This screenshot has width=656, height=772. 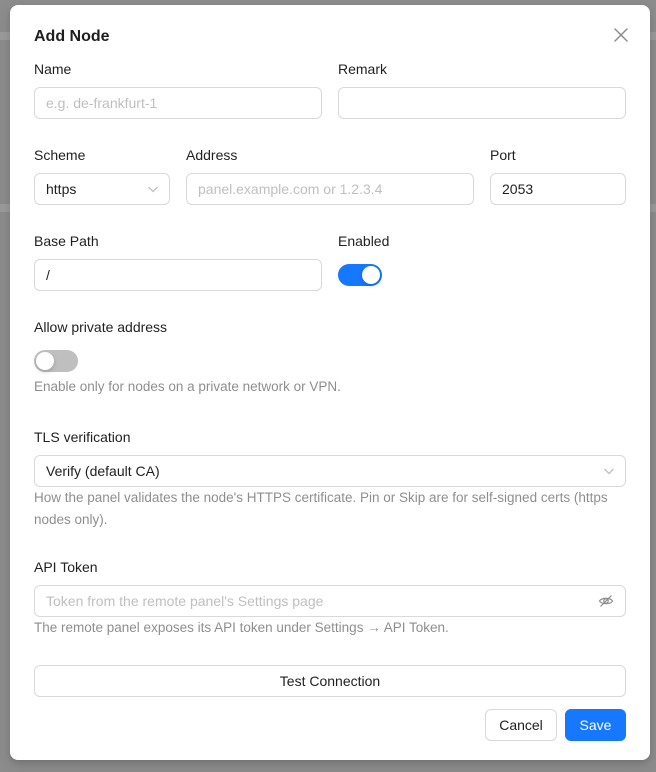 I want to click on base-path-input, so click(x=178, y=275).